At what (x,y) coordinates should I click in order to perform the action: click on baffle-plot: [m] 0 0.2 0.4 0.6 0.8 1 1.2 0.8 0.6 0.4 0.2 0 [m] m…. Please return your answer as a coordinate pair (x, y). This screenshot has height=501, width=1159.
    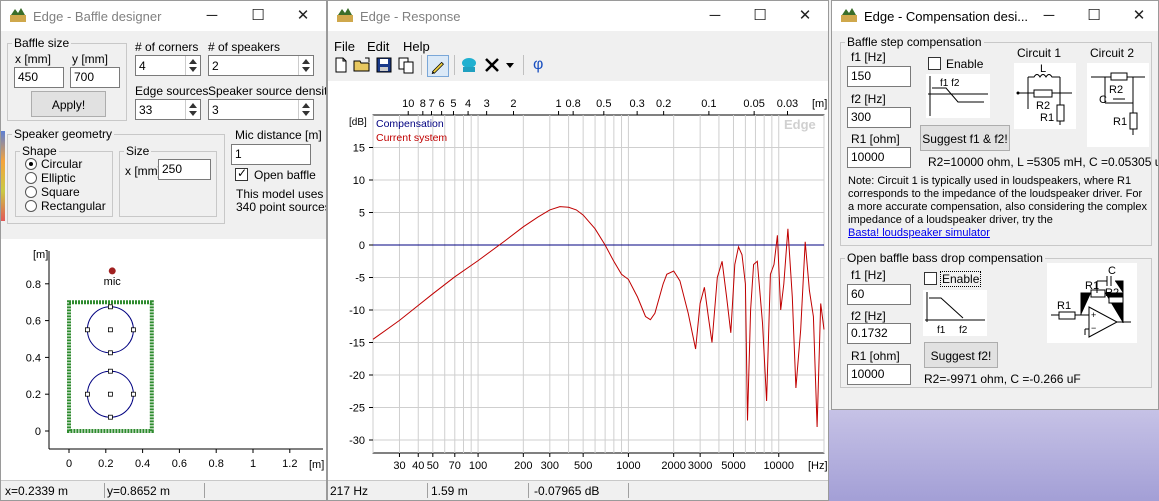
    Looking at the image, I should click on (163, 360).